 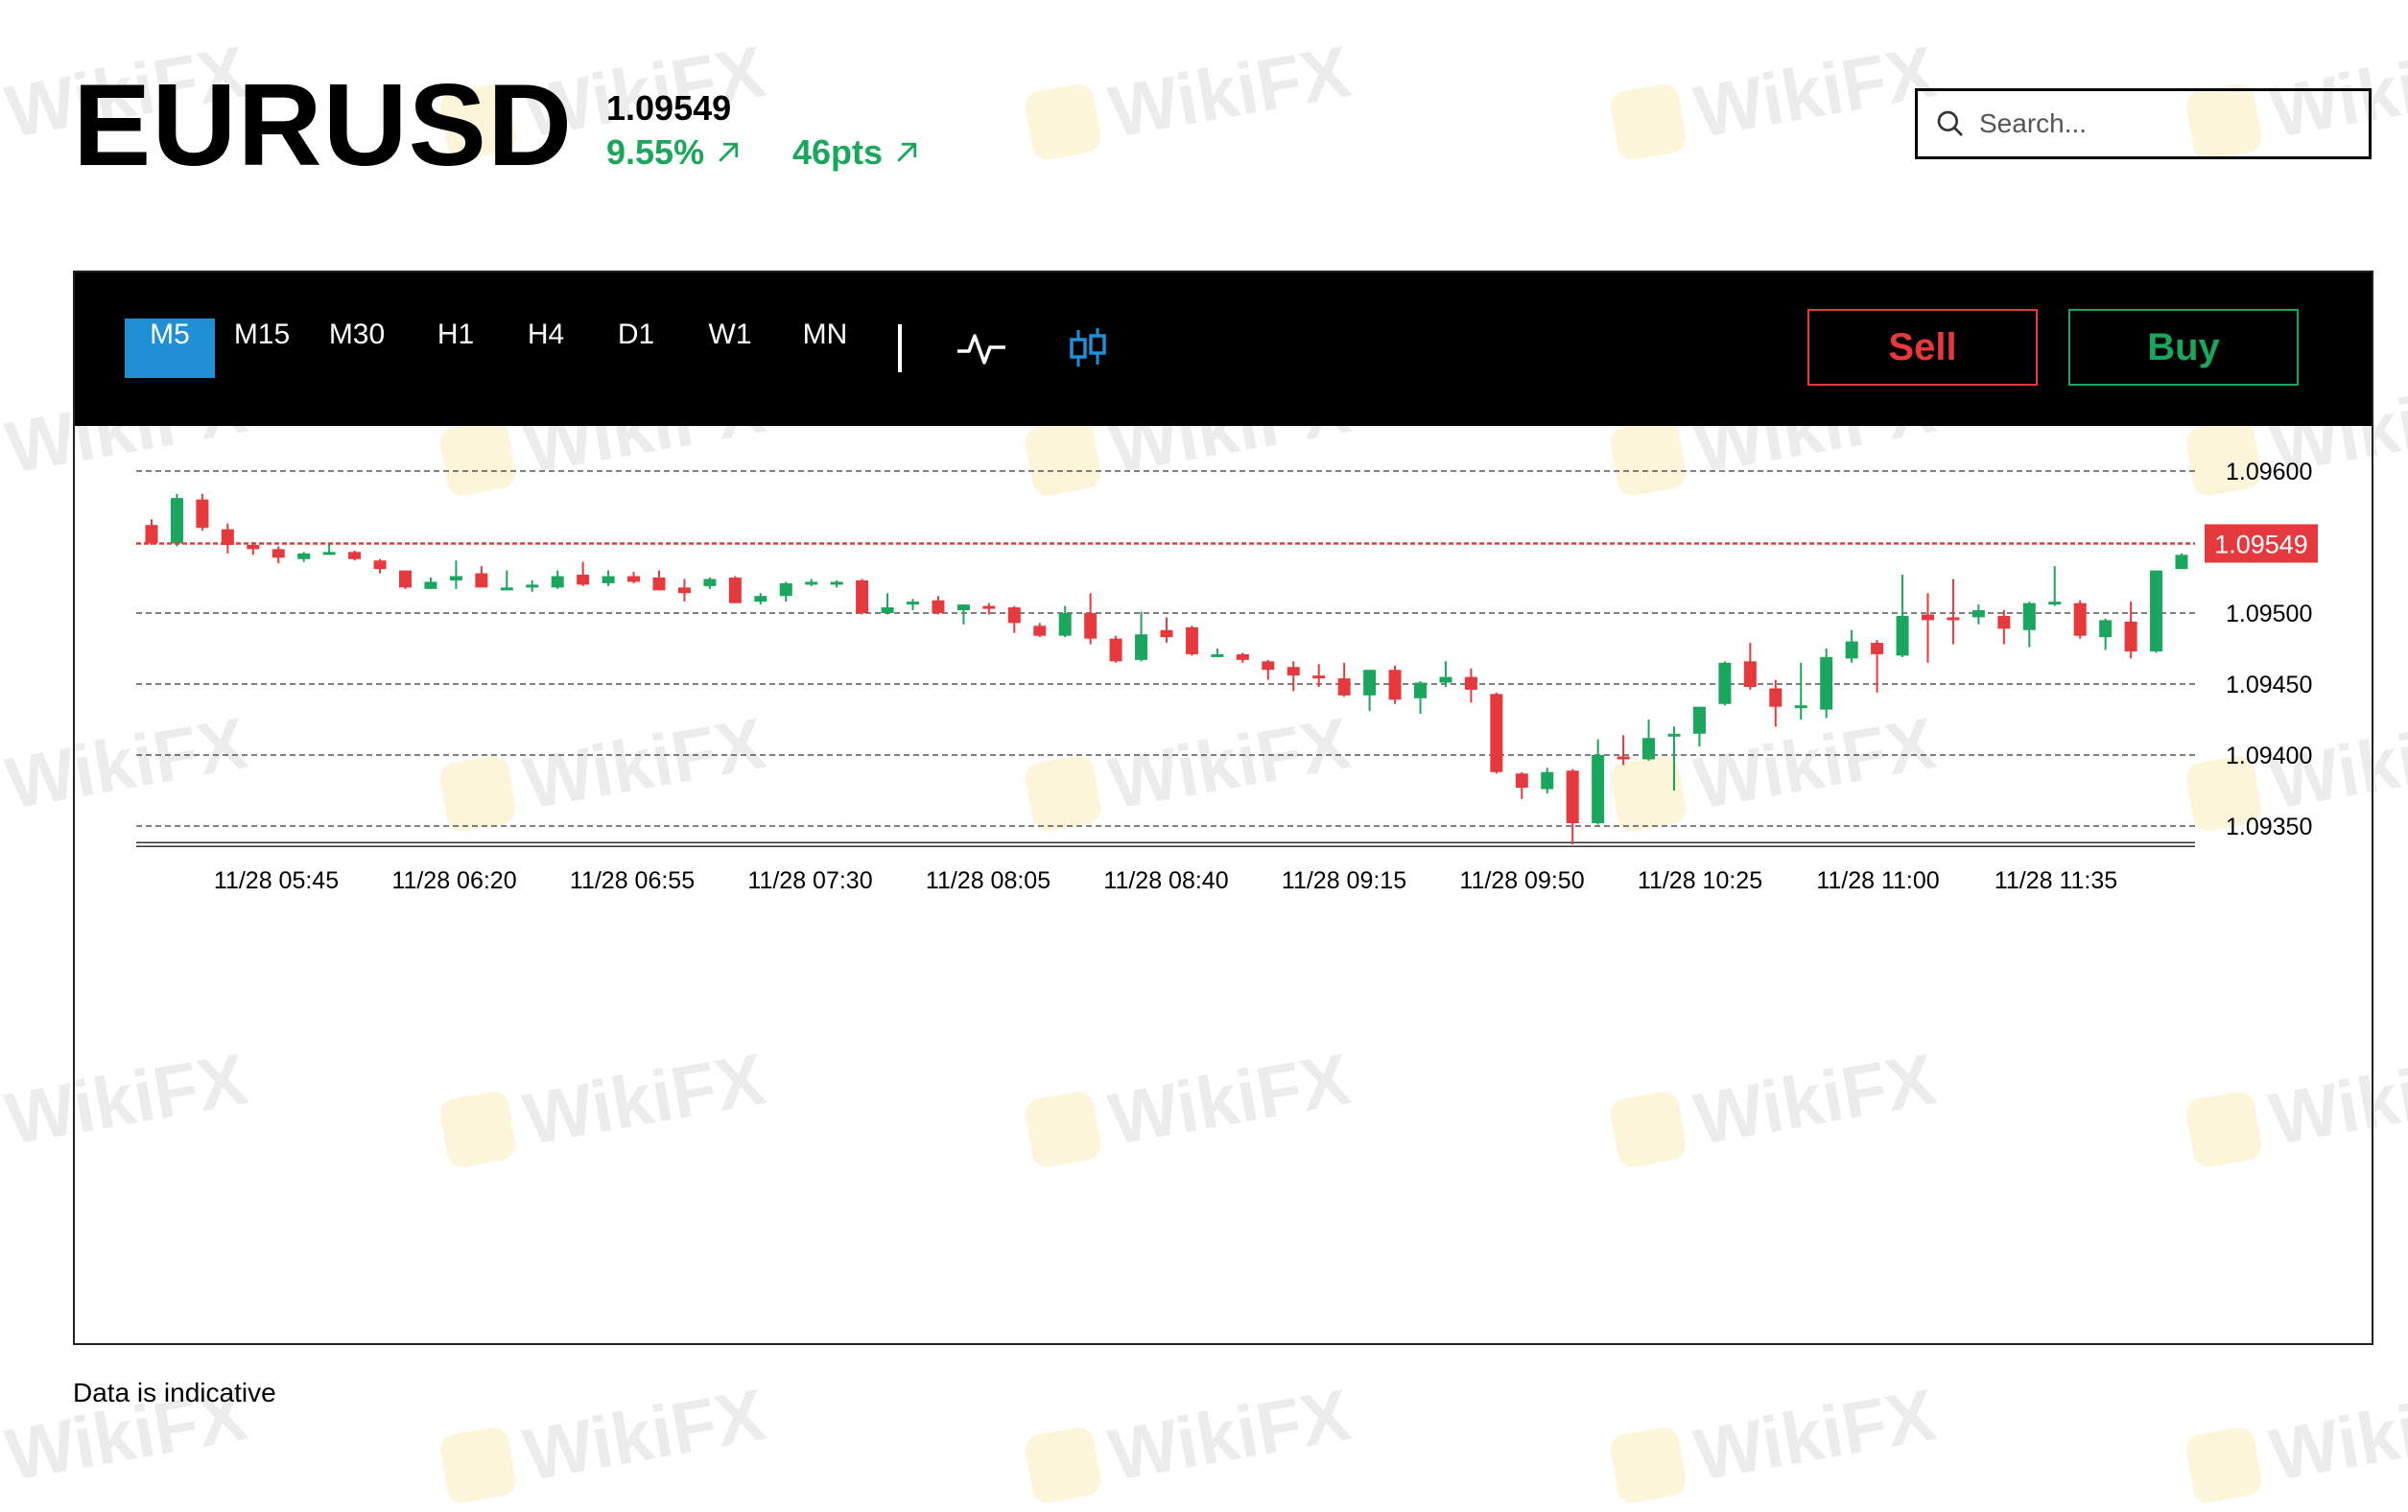 I want to click on x-tick-label: 11/28 09:15, so click(x=1344, y=880).